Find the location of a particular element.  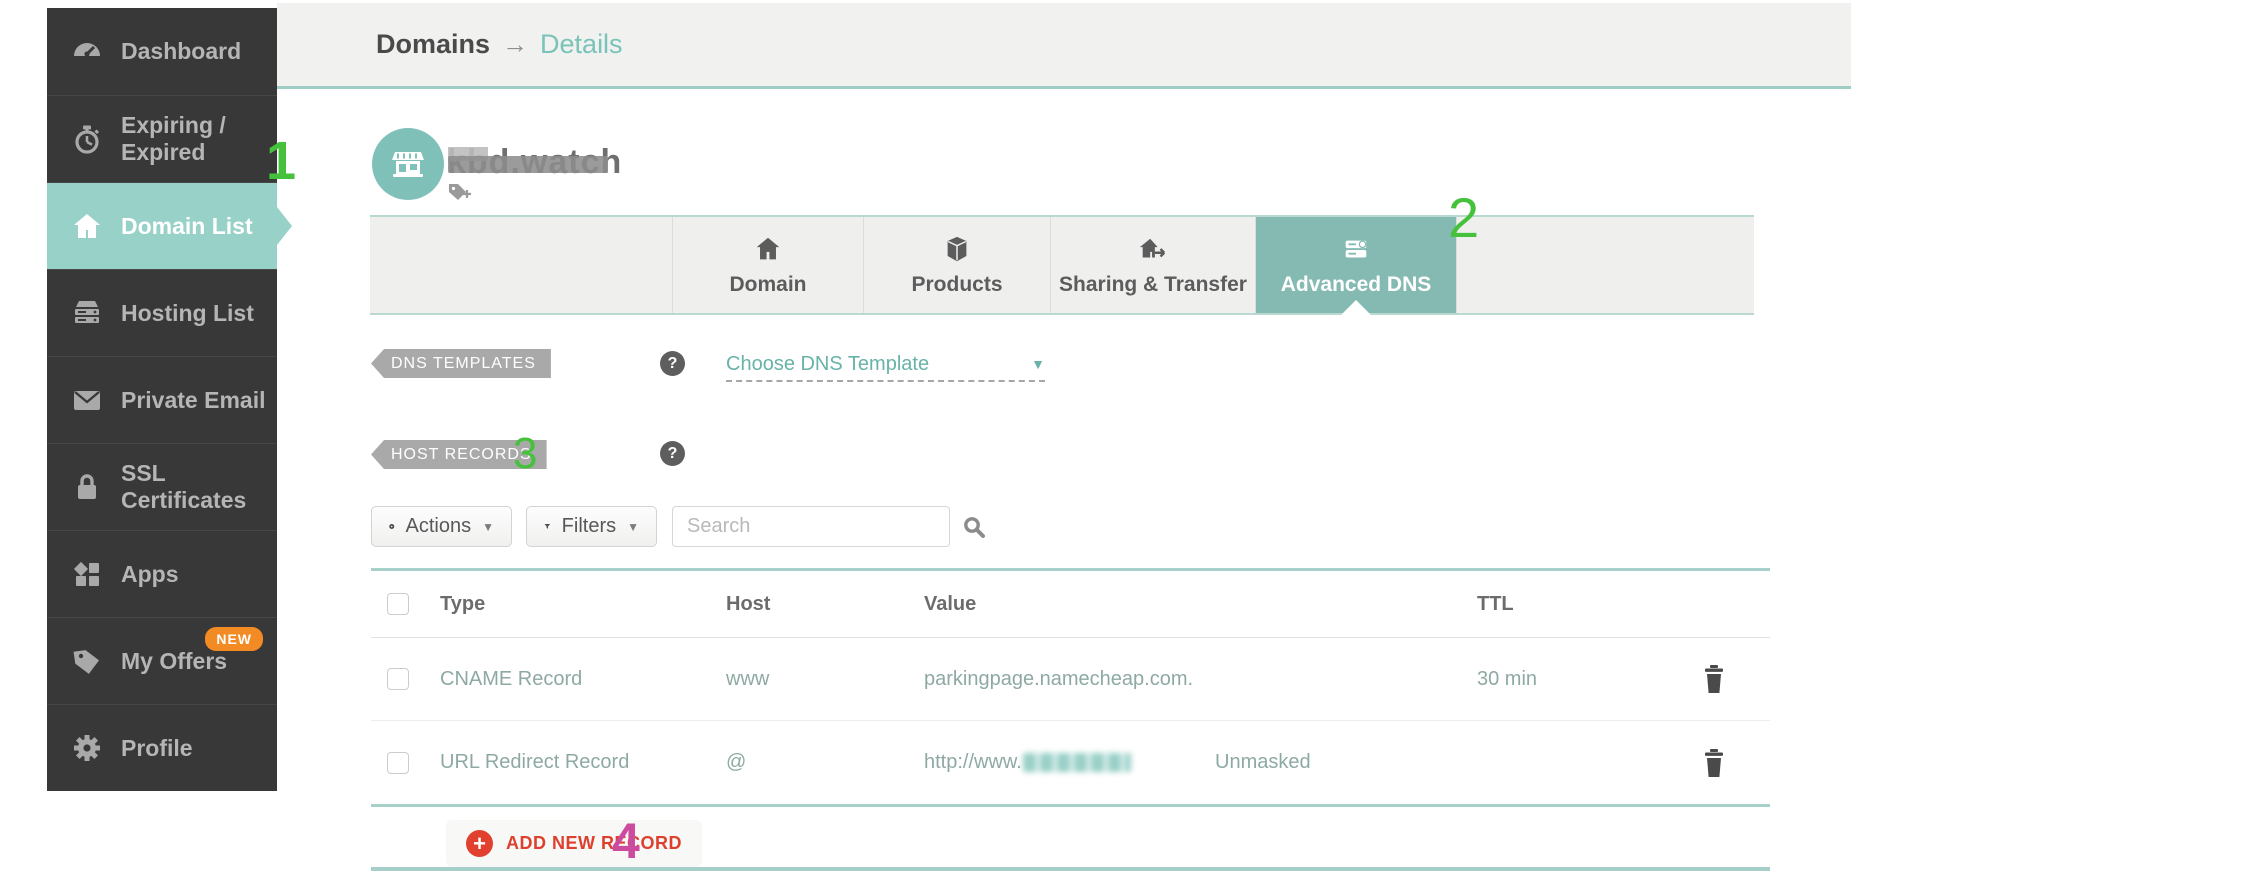

annotation-step-3: 3 is located at coordinates (525, 453).